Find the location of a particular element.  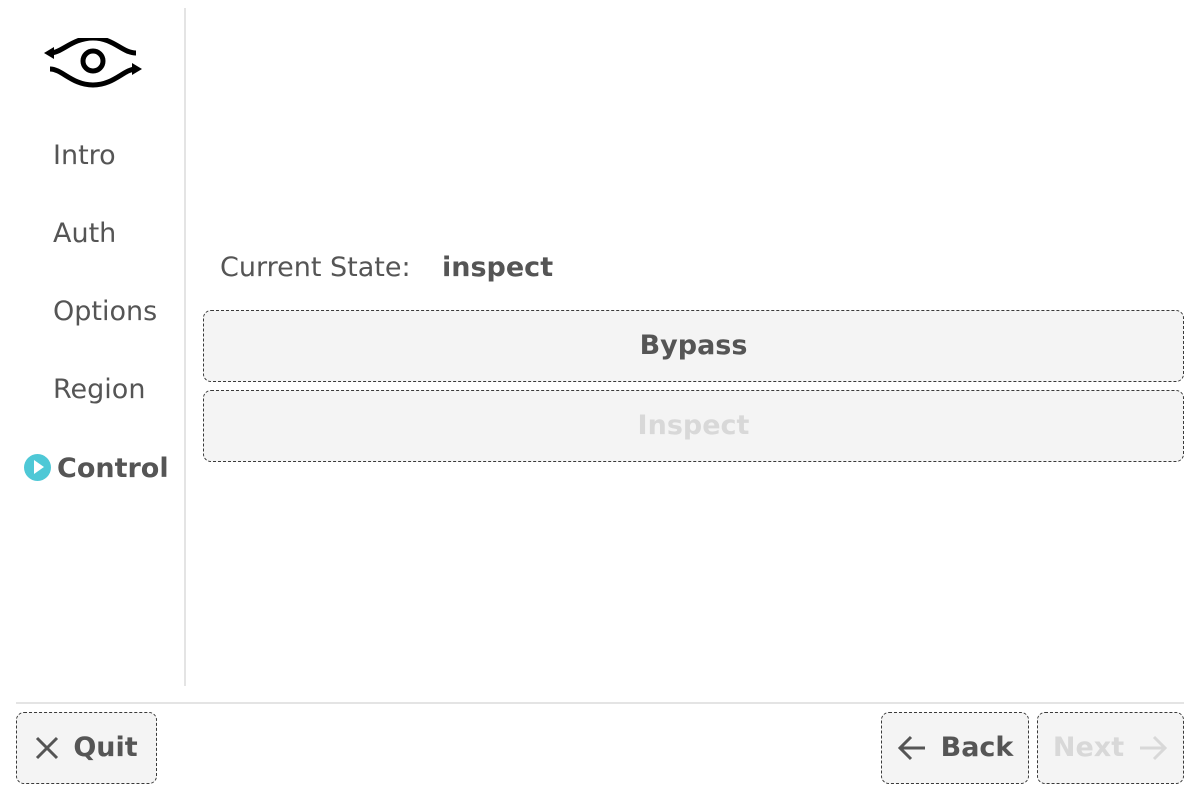

current-state-row: Current State: inspect is located at coordinates (386, 268).